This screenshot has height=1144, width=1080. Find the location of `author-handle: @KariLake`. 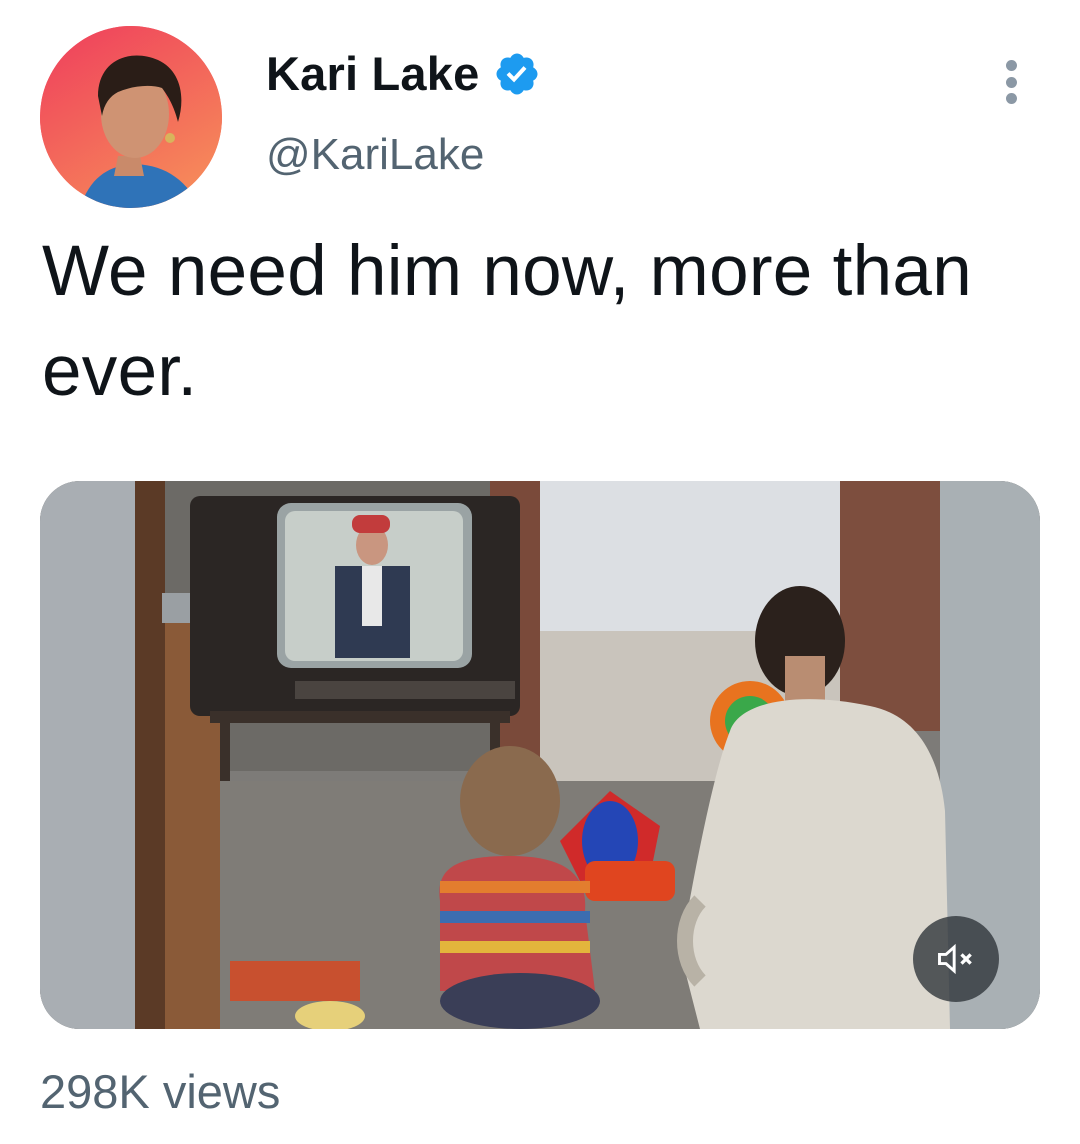

author-handle: @KariLake is located at coordinates (375, 155).